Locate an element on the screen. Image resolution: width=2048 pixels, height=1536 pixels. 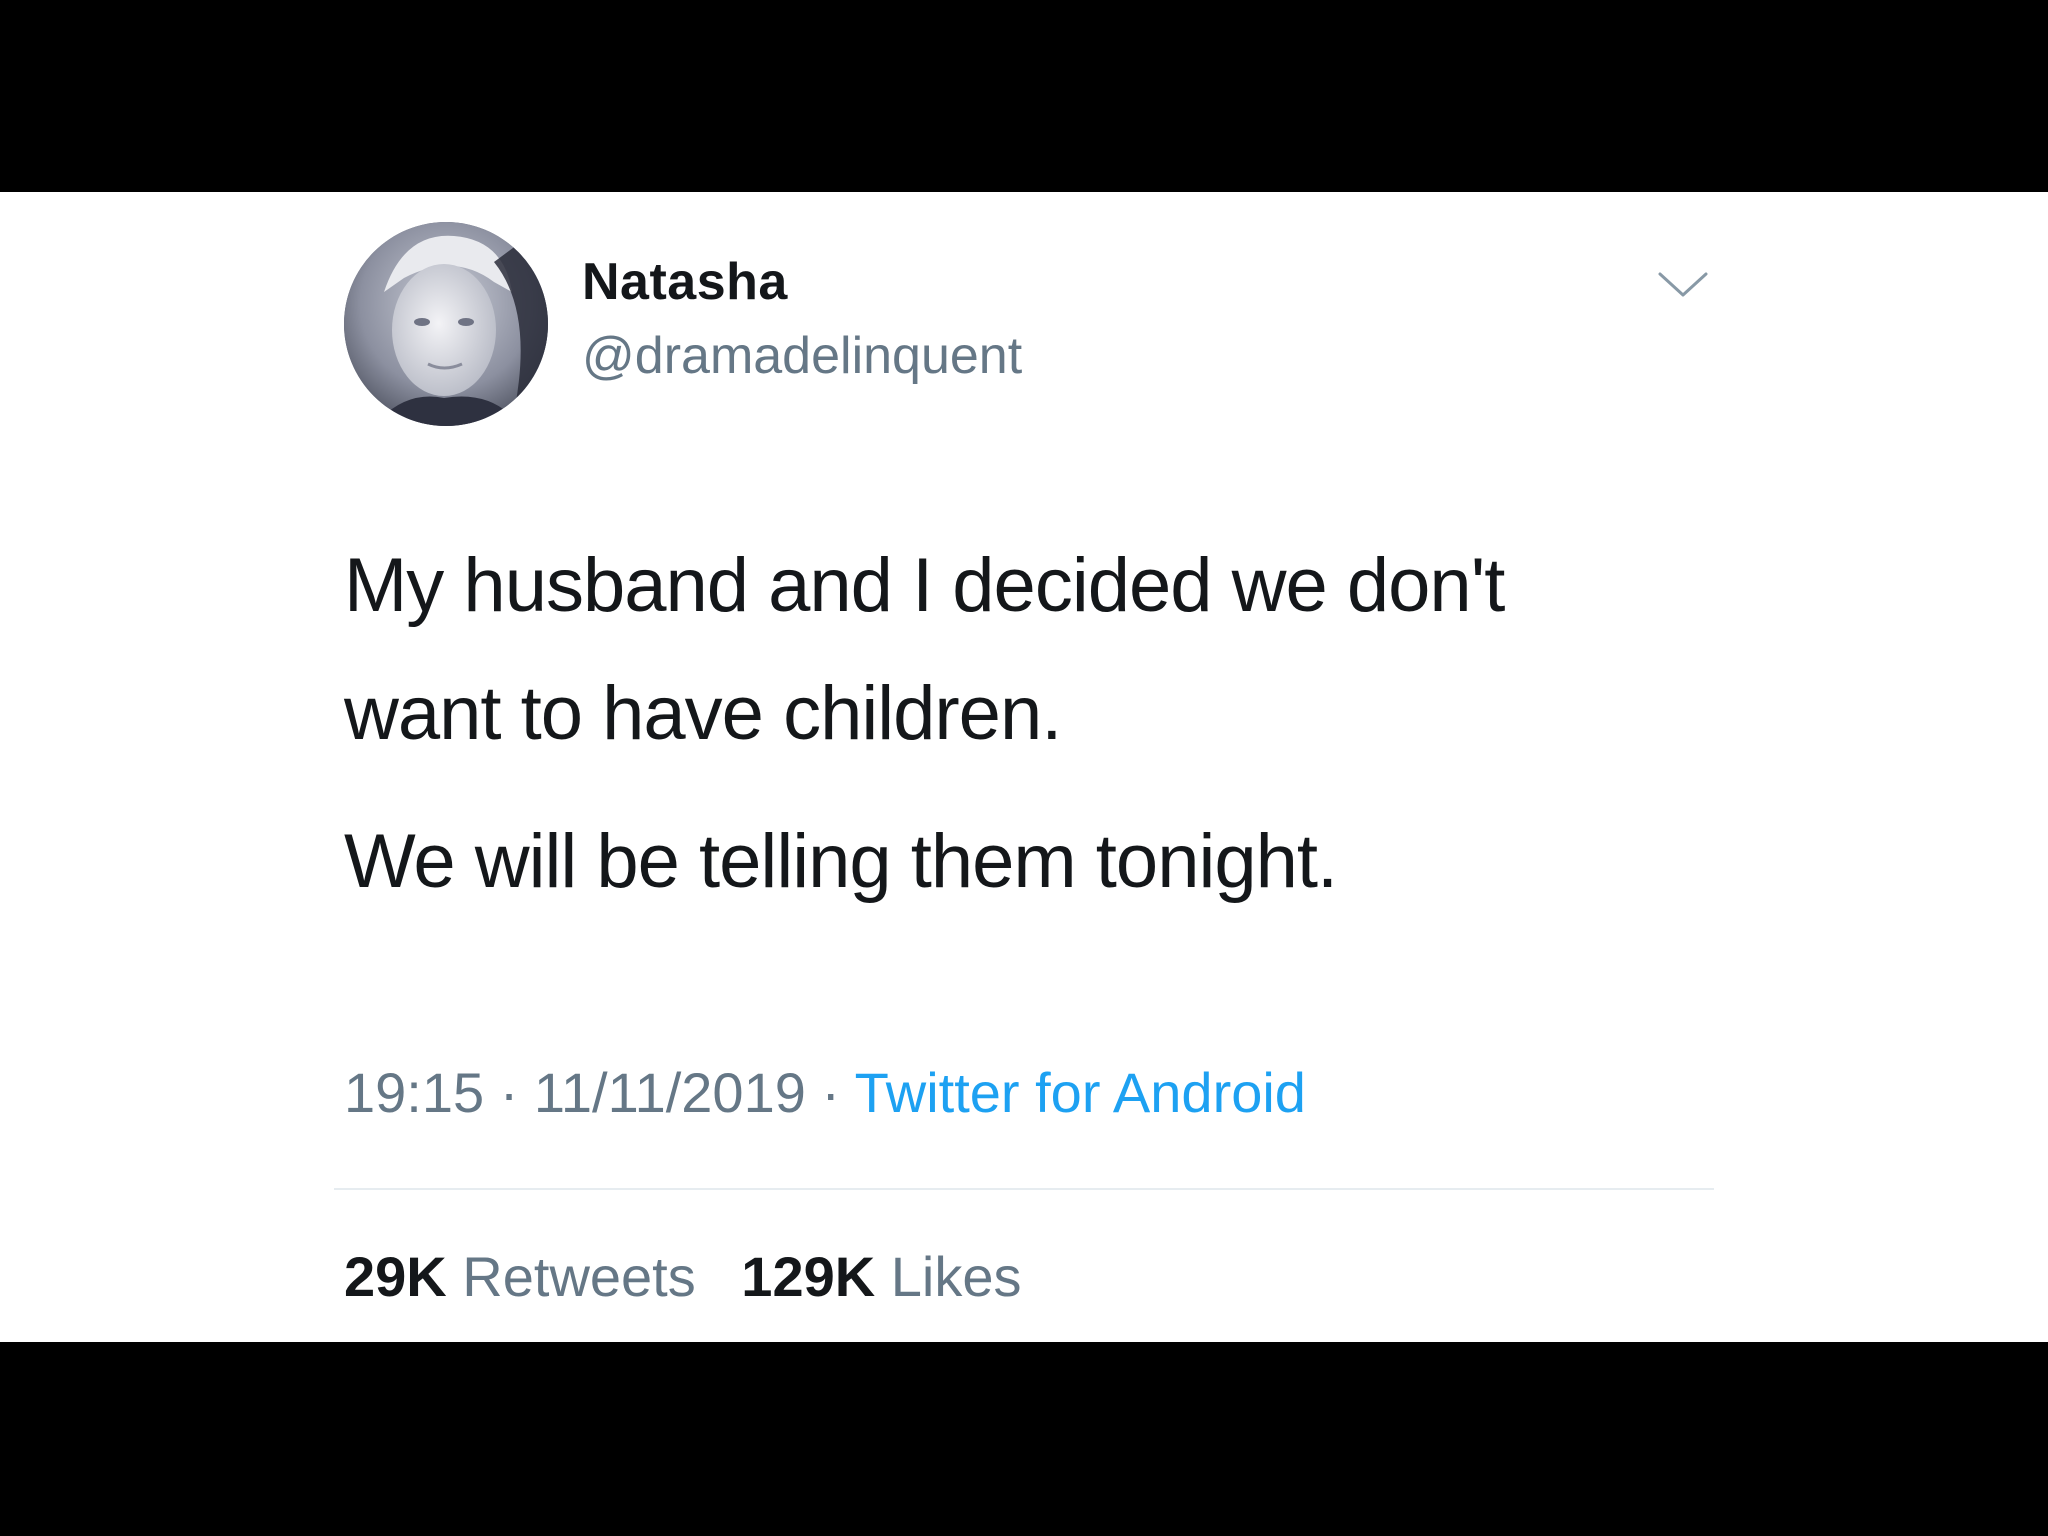
likes-count: 129K is located at coordinates (808, 1276).